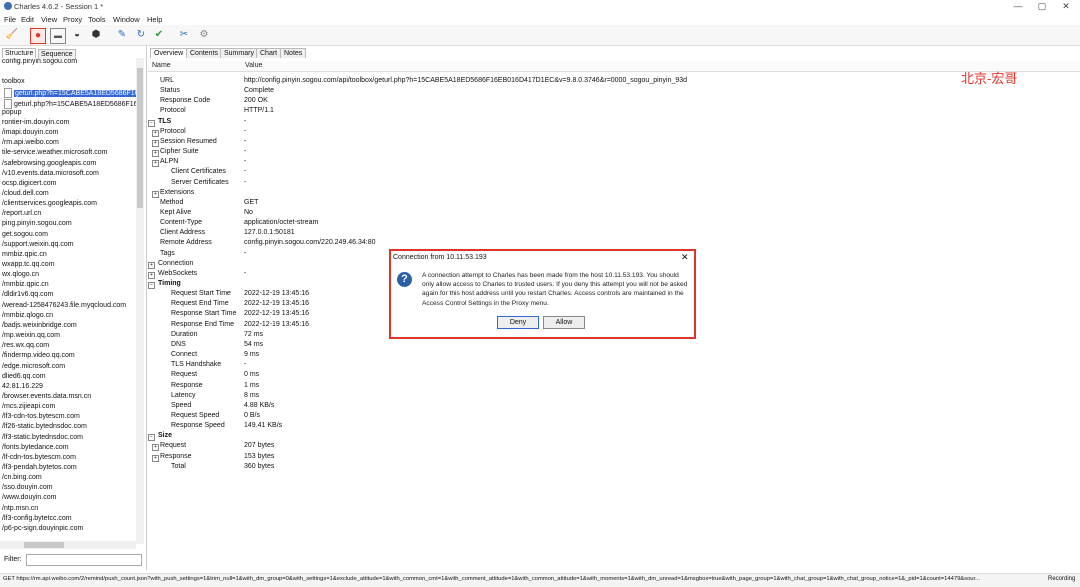  Describe the element at coordinates (22, 386) in the screenshot. I see `tree-item: 42.81.16.229` at that location.